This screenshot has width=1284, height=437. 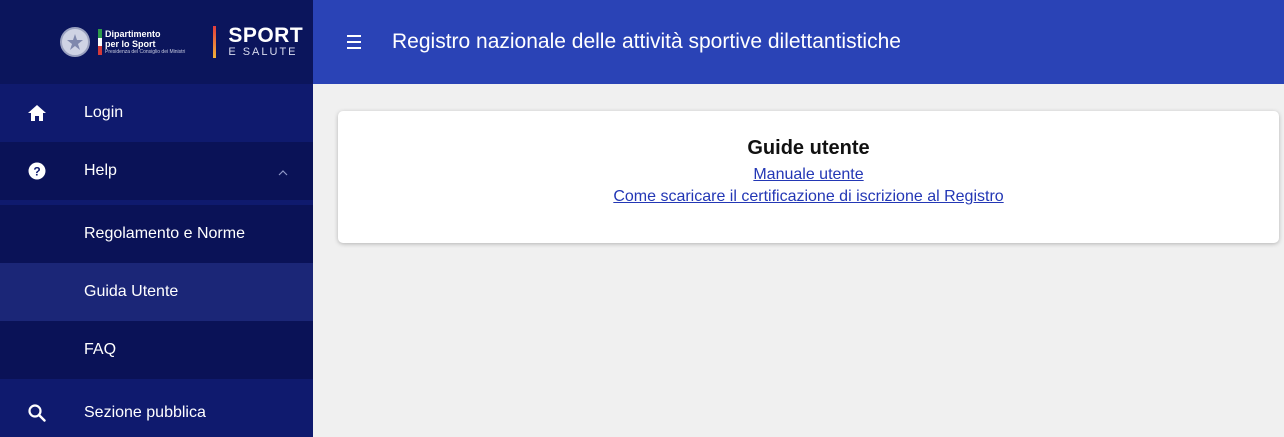 I want to click on card-title: Guide utente, so click(x=808, y=148).